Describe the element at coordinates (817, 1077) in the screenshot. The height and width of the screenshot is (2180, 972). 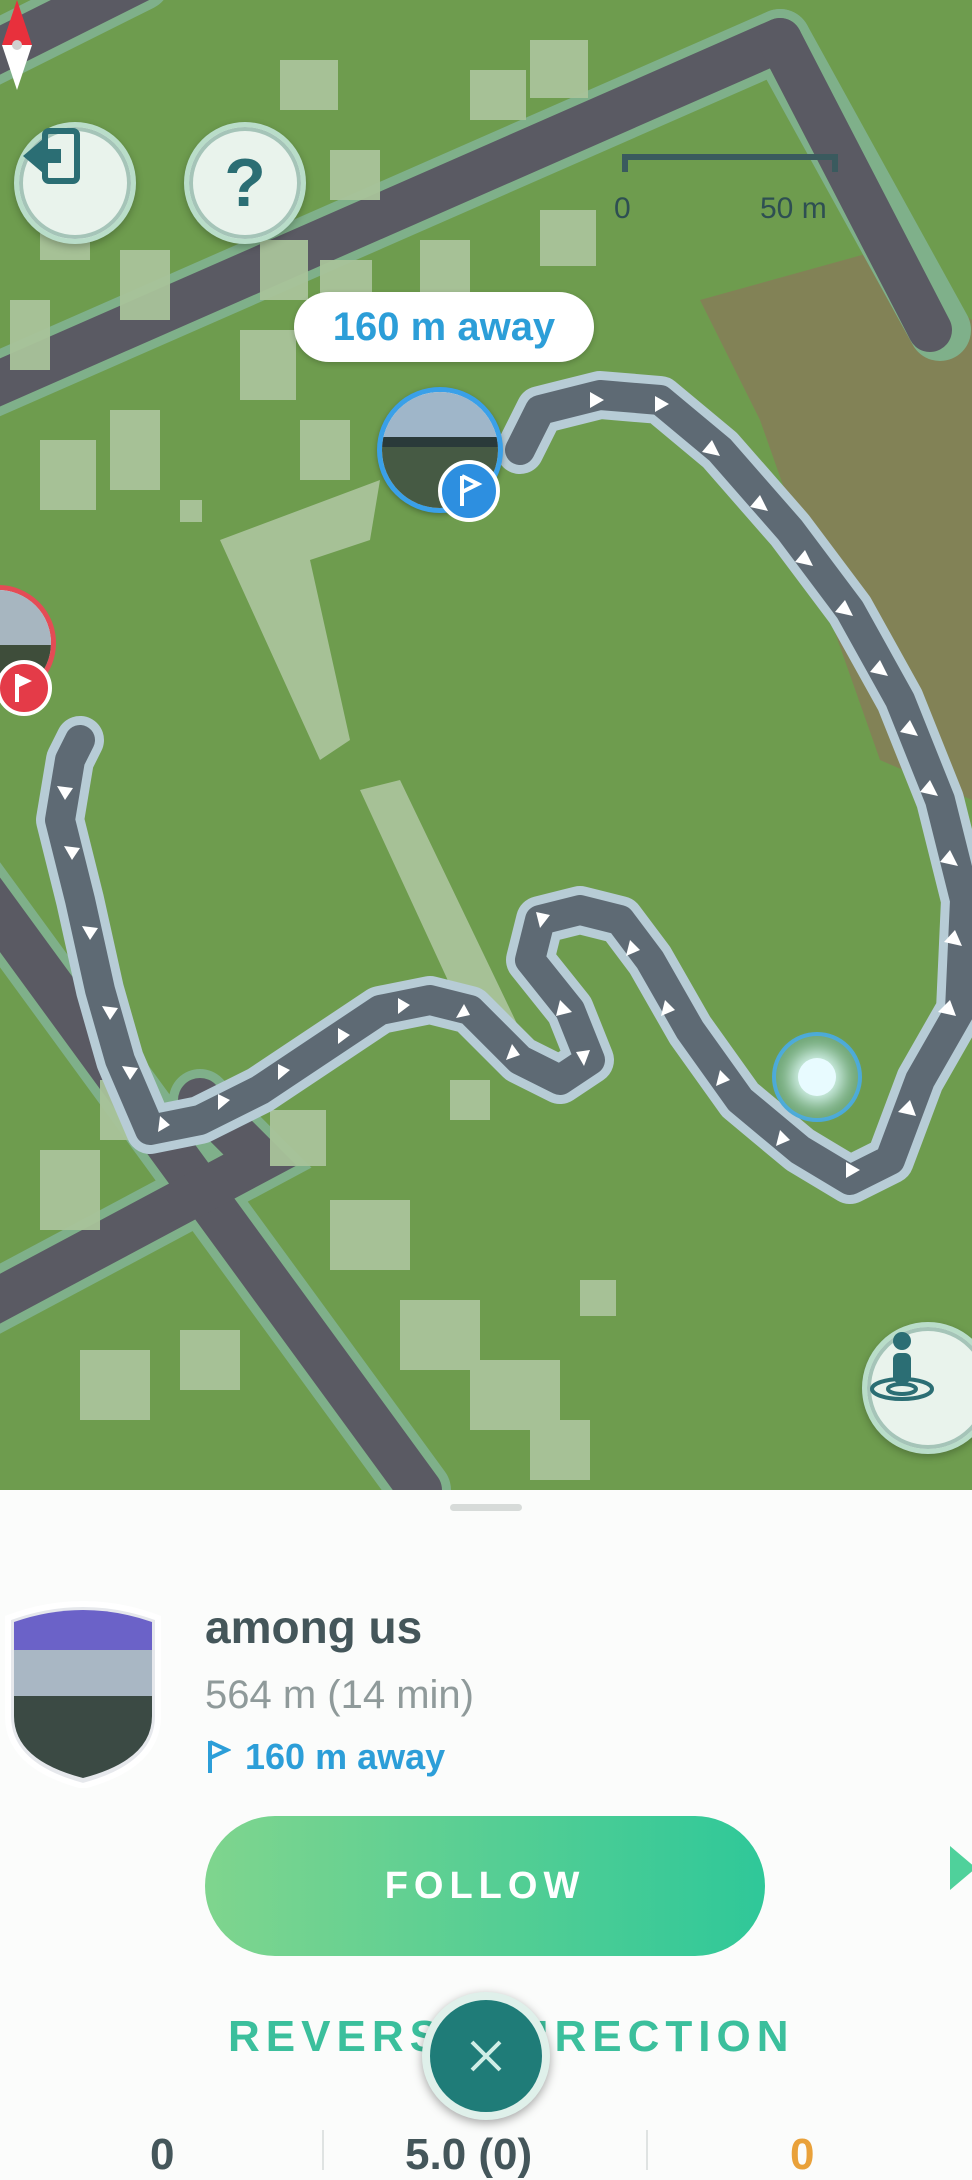
I see `player-location` at that location.